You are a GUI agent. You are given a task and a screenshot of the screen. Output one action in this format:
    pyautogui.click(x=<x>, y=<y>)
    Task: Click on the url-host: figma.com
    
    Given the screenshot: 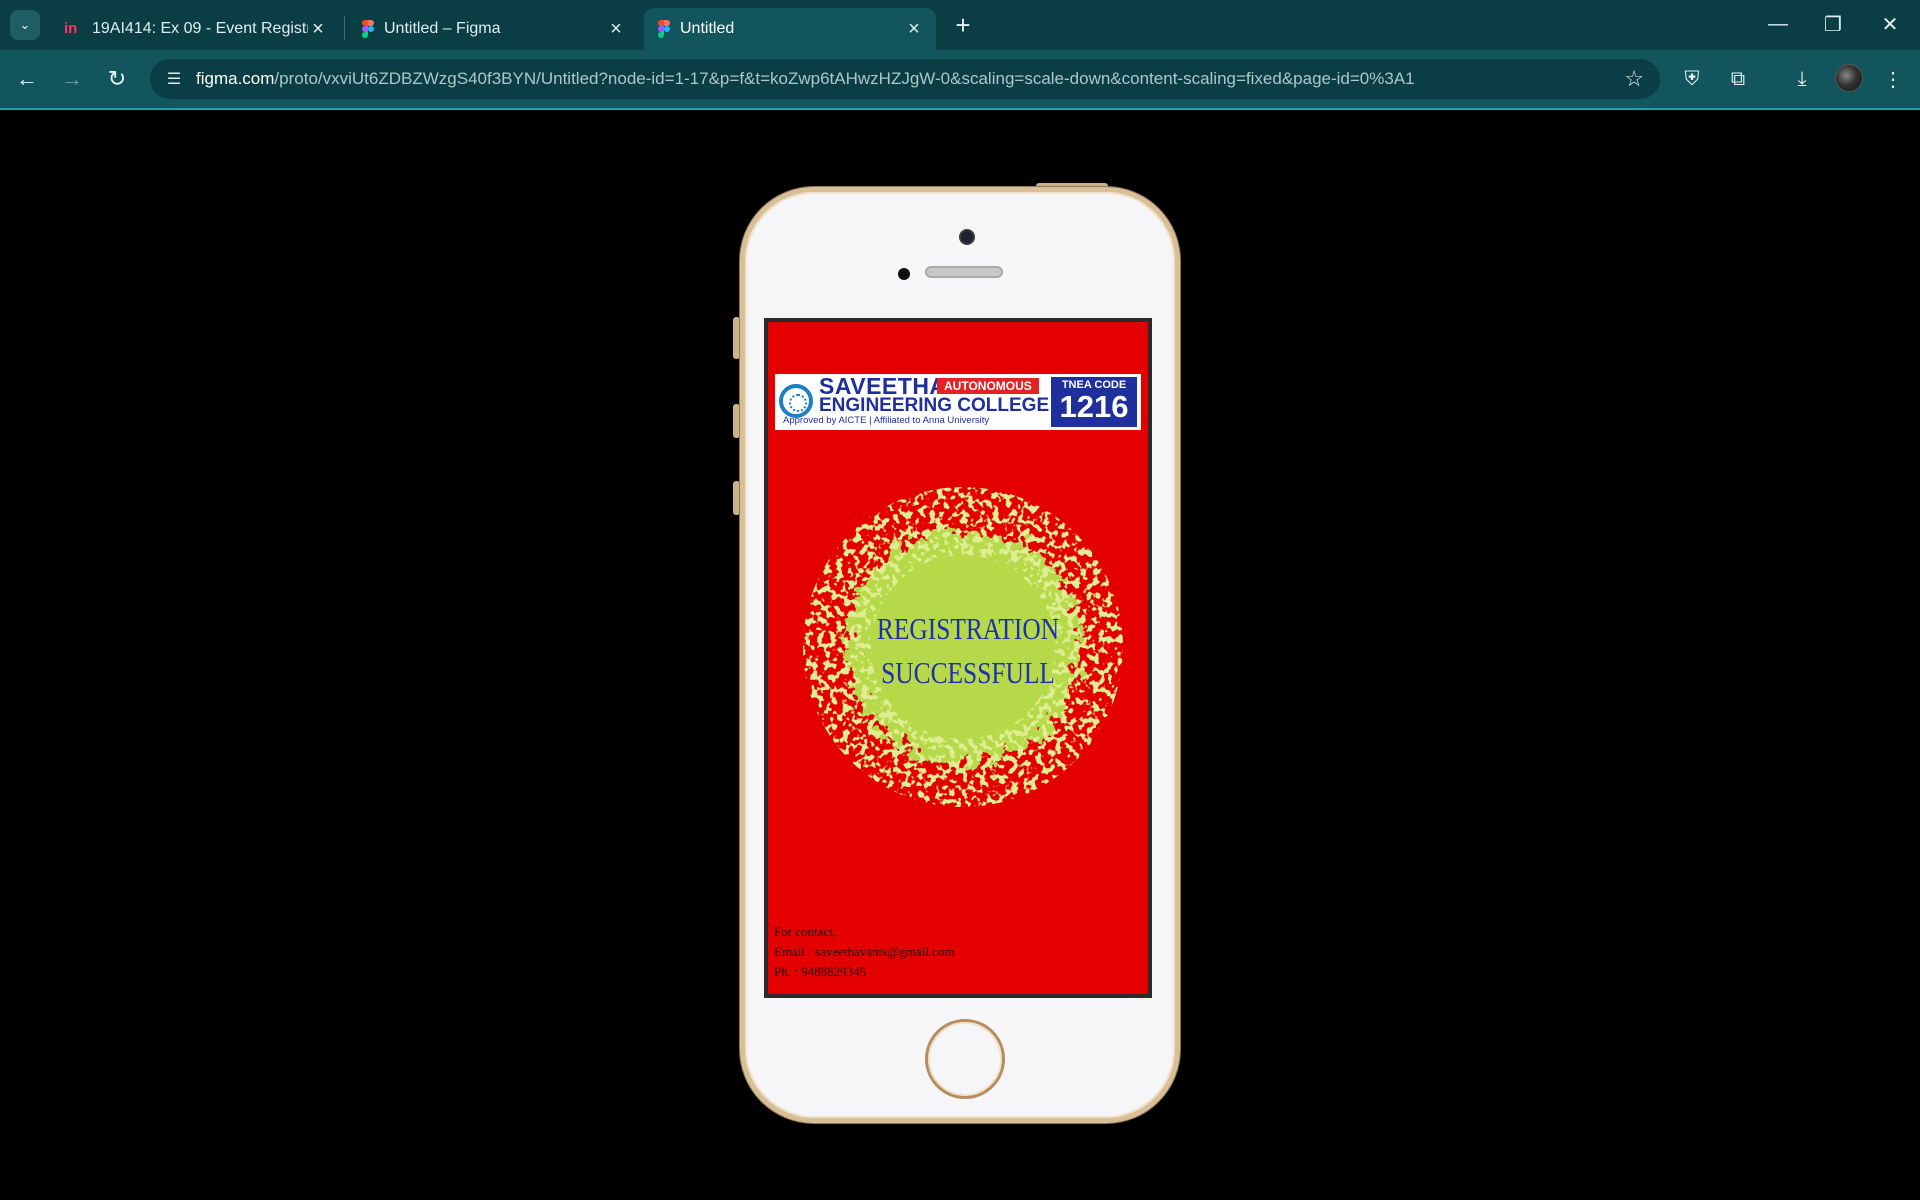 What is the action you would take?
    pyautogui.click(x=235, y=78)
    